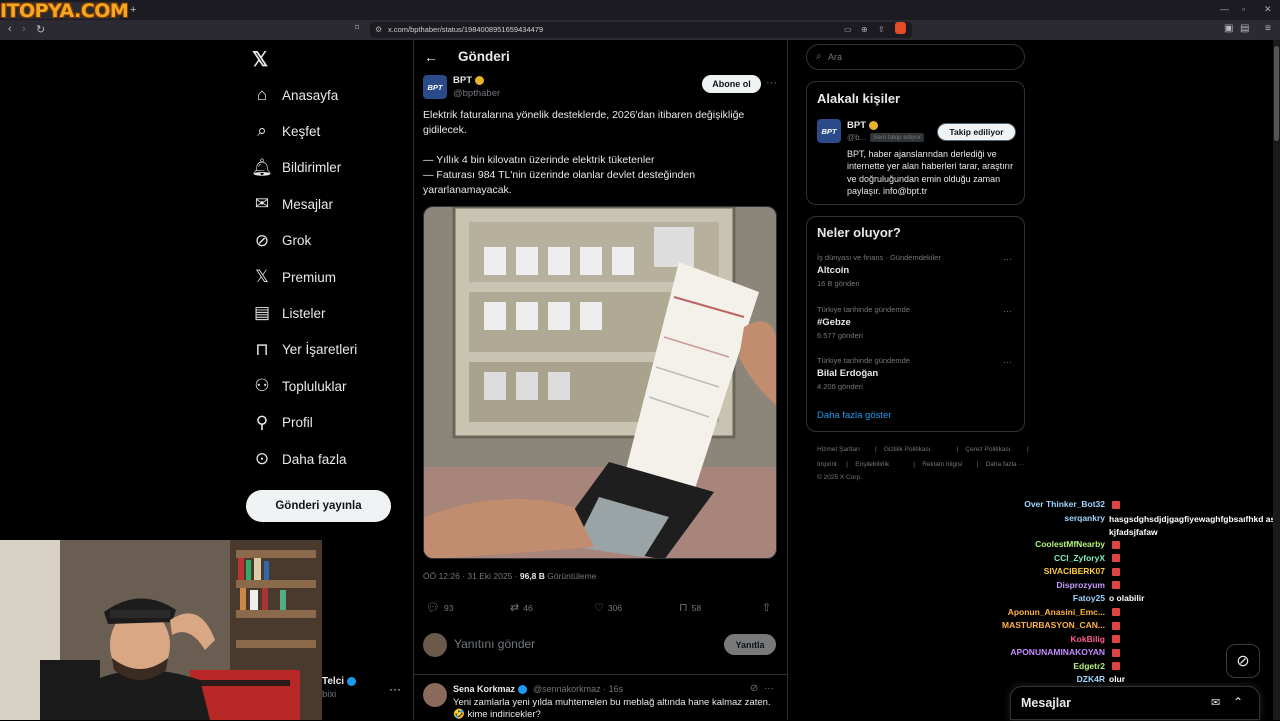 This screenshot has height=721, width=1280. I want to click on chat-username: serqankry, so click(1084, 518).